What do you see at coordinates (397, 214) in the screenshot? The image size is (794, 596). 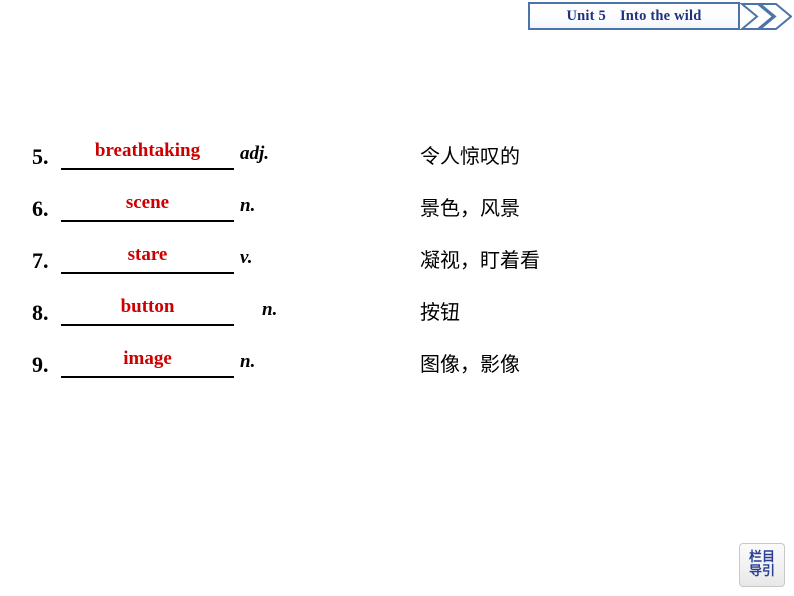 I see `vocabulary-row: 6. scene n. 景色，风景` at bounding box center [397, 214].